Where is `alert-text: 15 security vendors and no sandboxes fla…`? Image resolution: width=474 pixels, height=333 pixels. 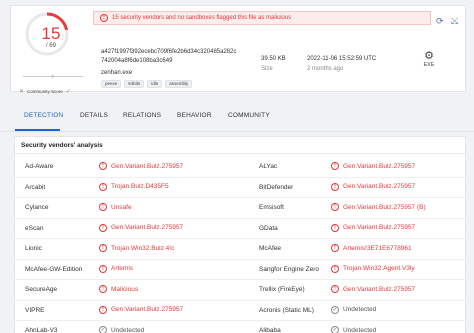
alert-text: 15 security vendors and no sandboxes fla… is located at coordinates (202, 18).